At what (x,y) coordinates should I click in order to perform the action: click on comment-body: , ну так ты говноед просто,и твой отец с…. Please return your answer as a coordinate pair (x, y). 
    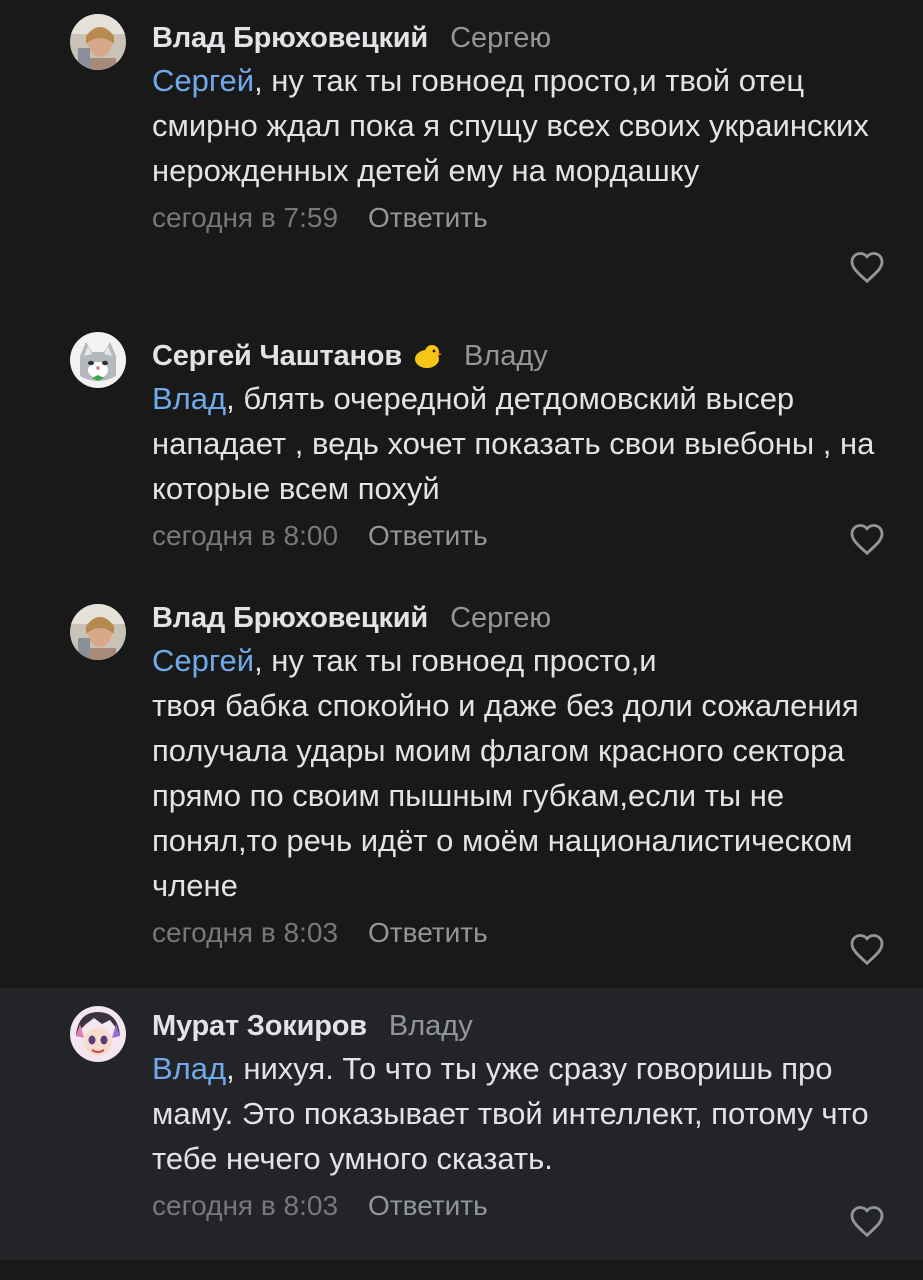
    Looking at the image, I should click on (515, 125).